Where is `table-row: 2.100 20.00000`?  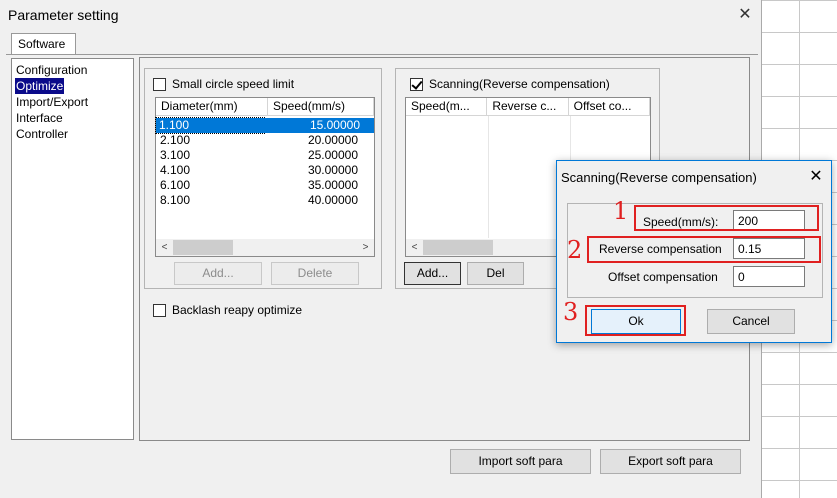 table-row: 2.100 20.00000 is located at coordinates (265, 140).